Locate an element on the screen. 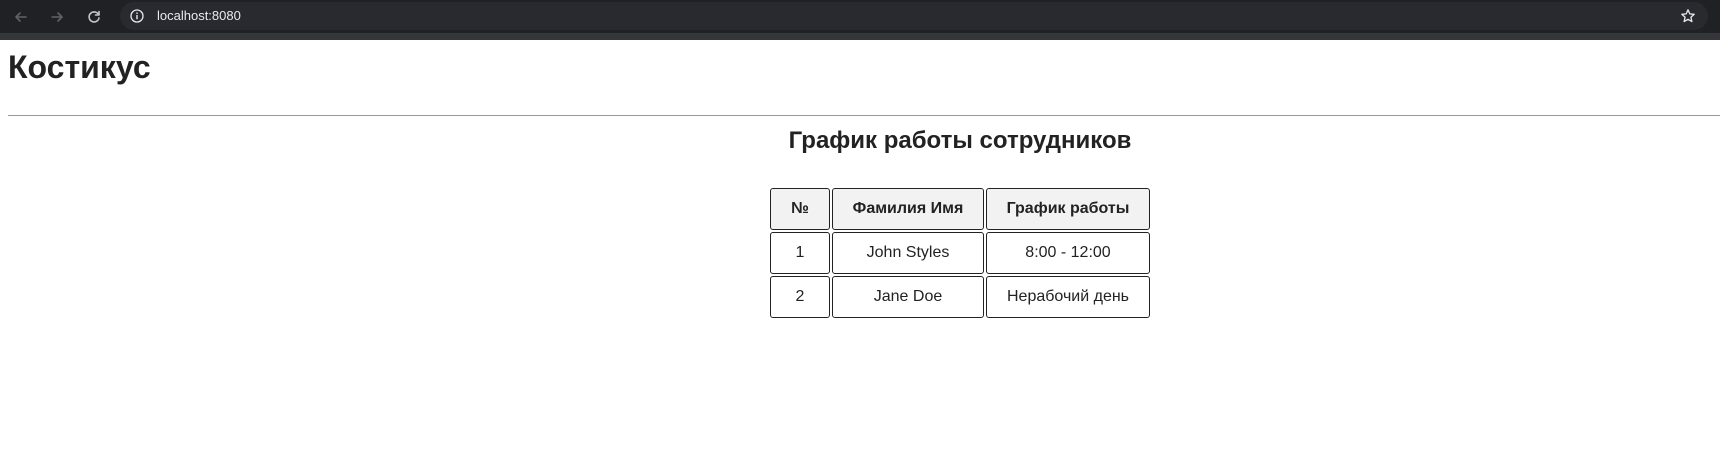 The image size is (1720, 458). arrow-left-icon is located at coordinates (21, 17).